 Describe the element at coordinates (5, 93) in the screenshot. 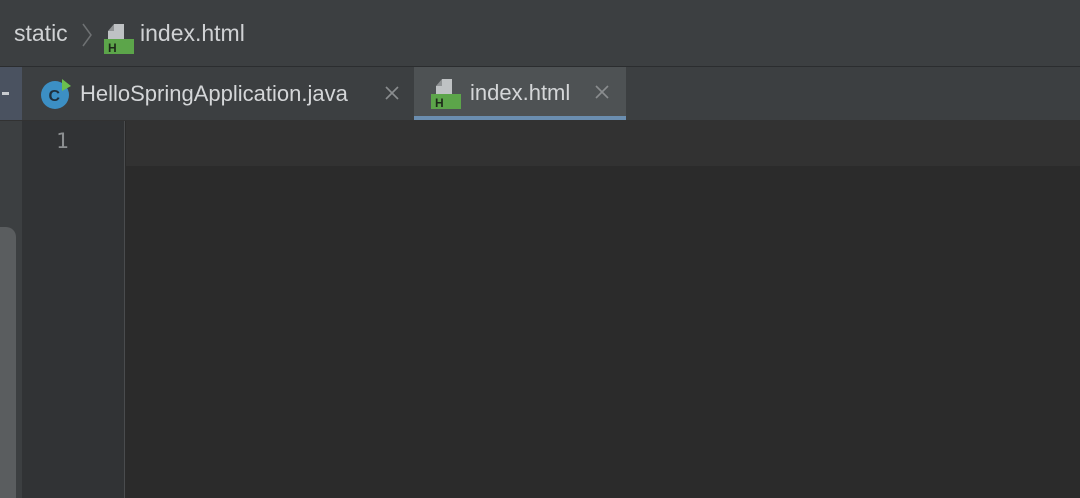

I see `minus-icon` at that location.